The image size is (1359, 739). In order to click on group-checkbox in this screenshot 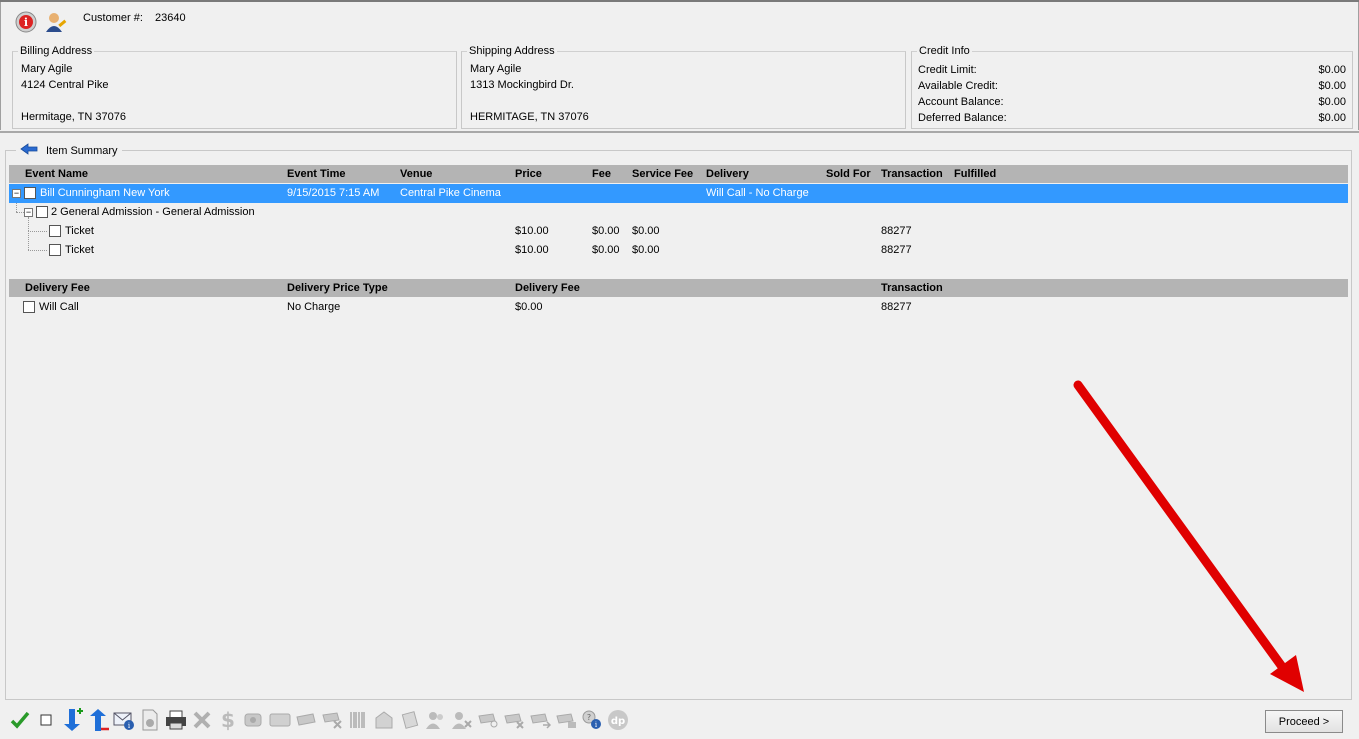, I will do `click(42, 212)`.